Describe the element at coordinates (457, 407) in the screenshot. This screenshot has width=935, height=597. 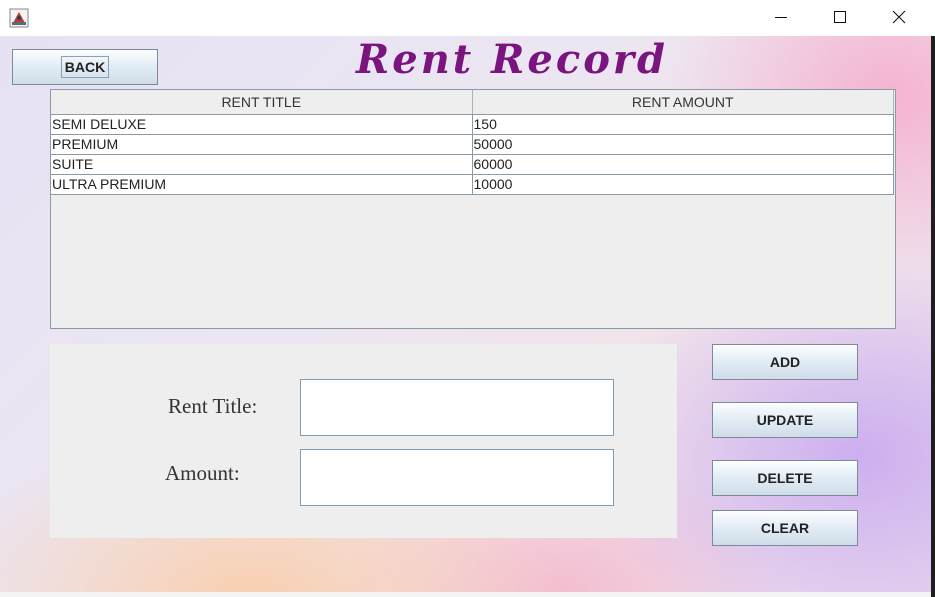
I see `rent-title-input` at that location.